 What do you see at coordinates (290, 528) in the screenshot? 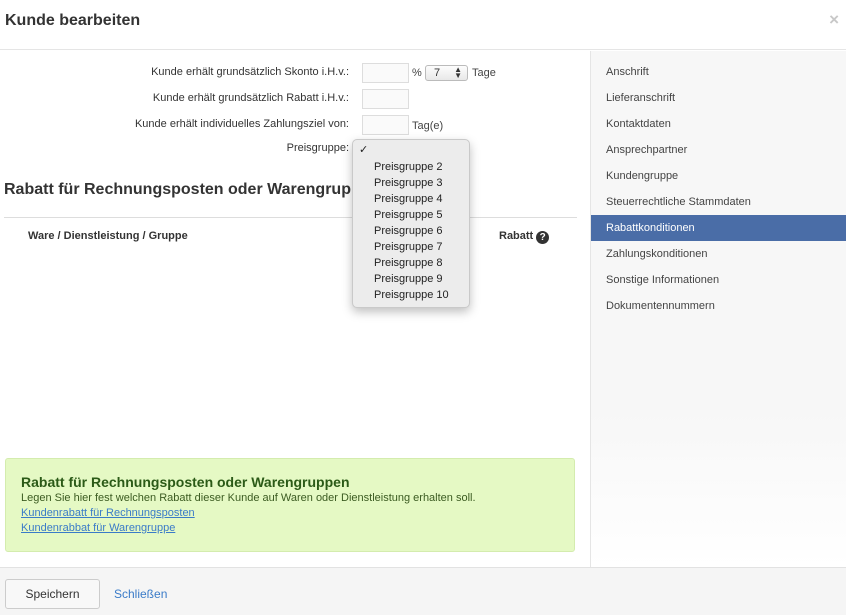
I see `link-kundenrabatt-warengruppe: Kundenrabbat für Warengruppe` at bounding box center [290, 528].